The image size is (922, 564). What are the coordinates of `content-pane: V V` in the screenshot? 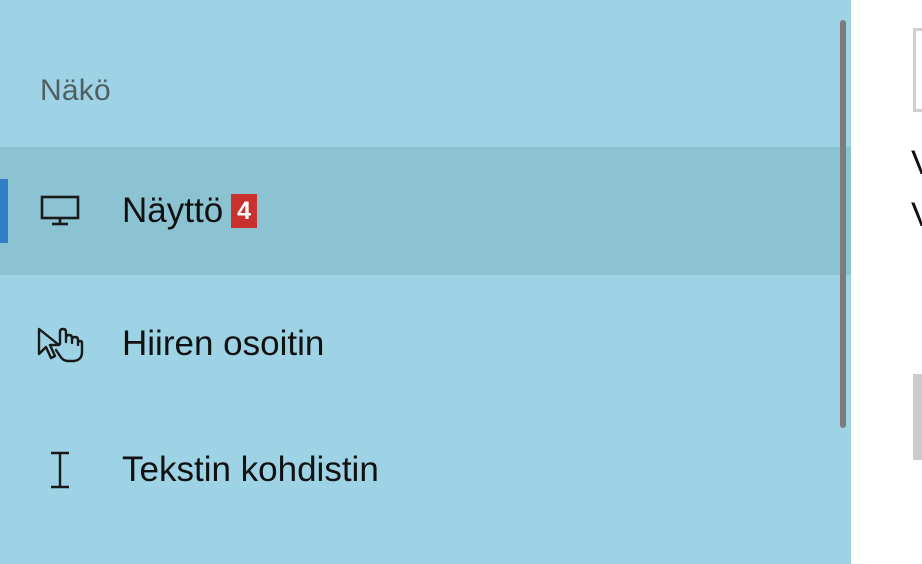 It's located at (886, 282).